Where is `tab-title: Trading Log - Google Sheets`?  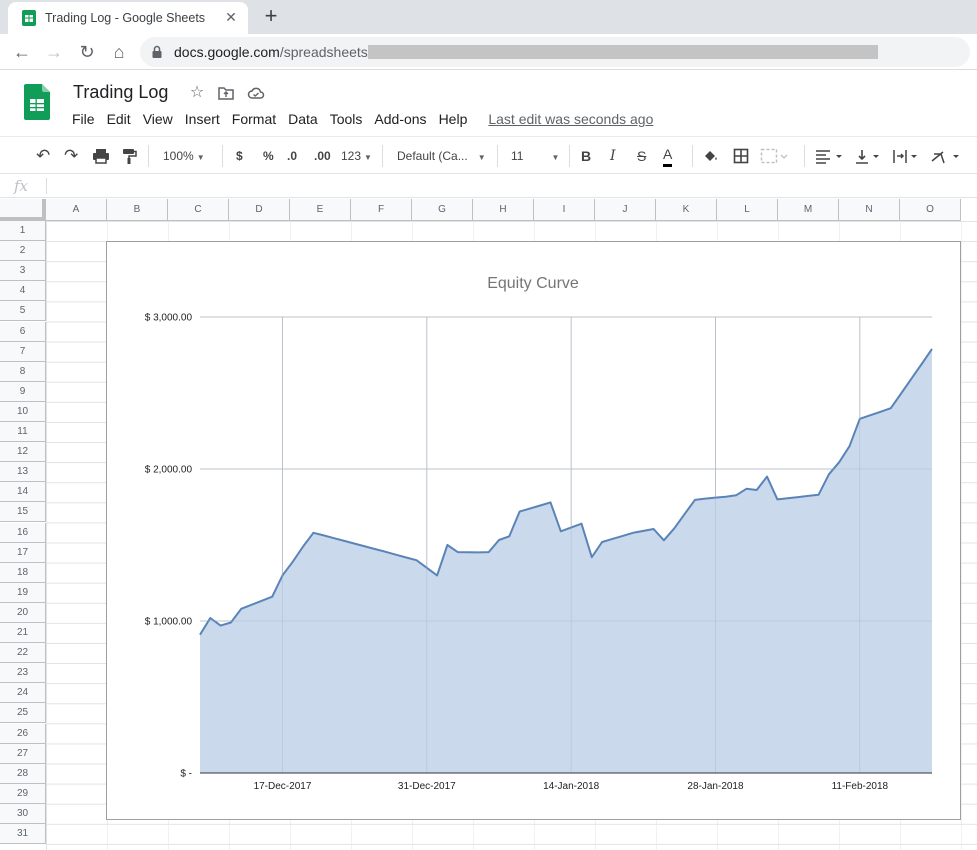
tab-title: Trading Log - Google Sheets is located at coordinates (125, 18).